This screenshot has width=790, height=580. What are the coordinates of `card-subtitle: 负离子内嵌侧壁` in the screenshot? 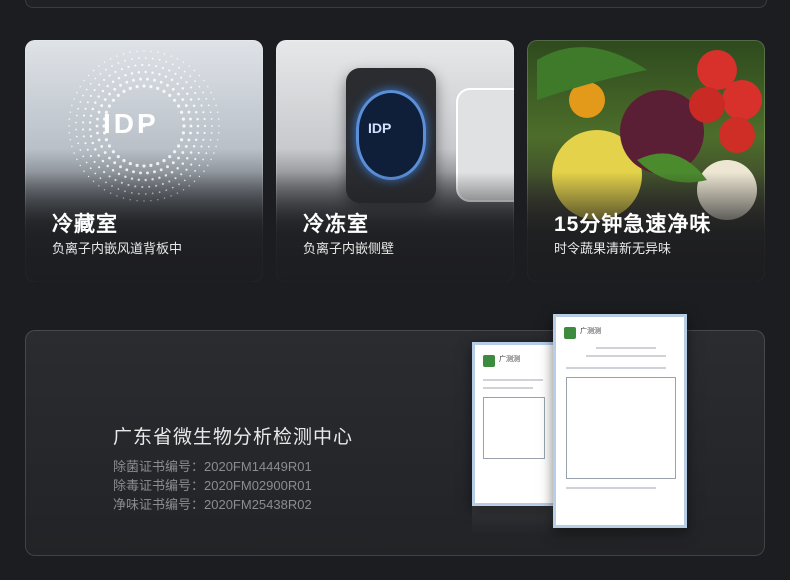 It's located at (349, 248).